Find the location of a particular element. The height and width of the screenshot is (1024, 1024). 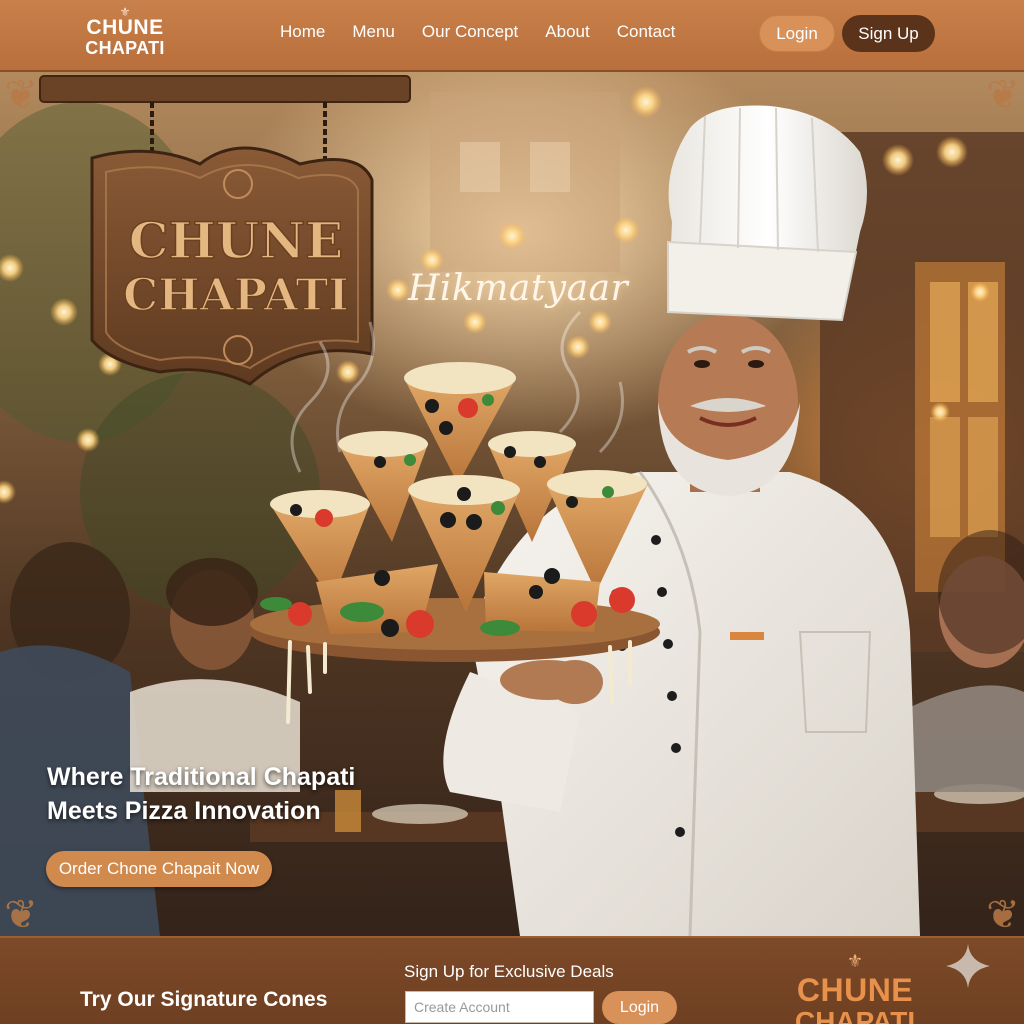

hero-tagline-line2: Meets Pizza Innovation is located at coordinates (184, 811).